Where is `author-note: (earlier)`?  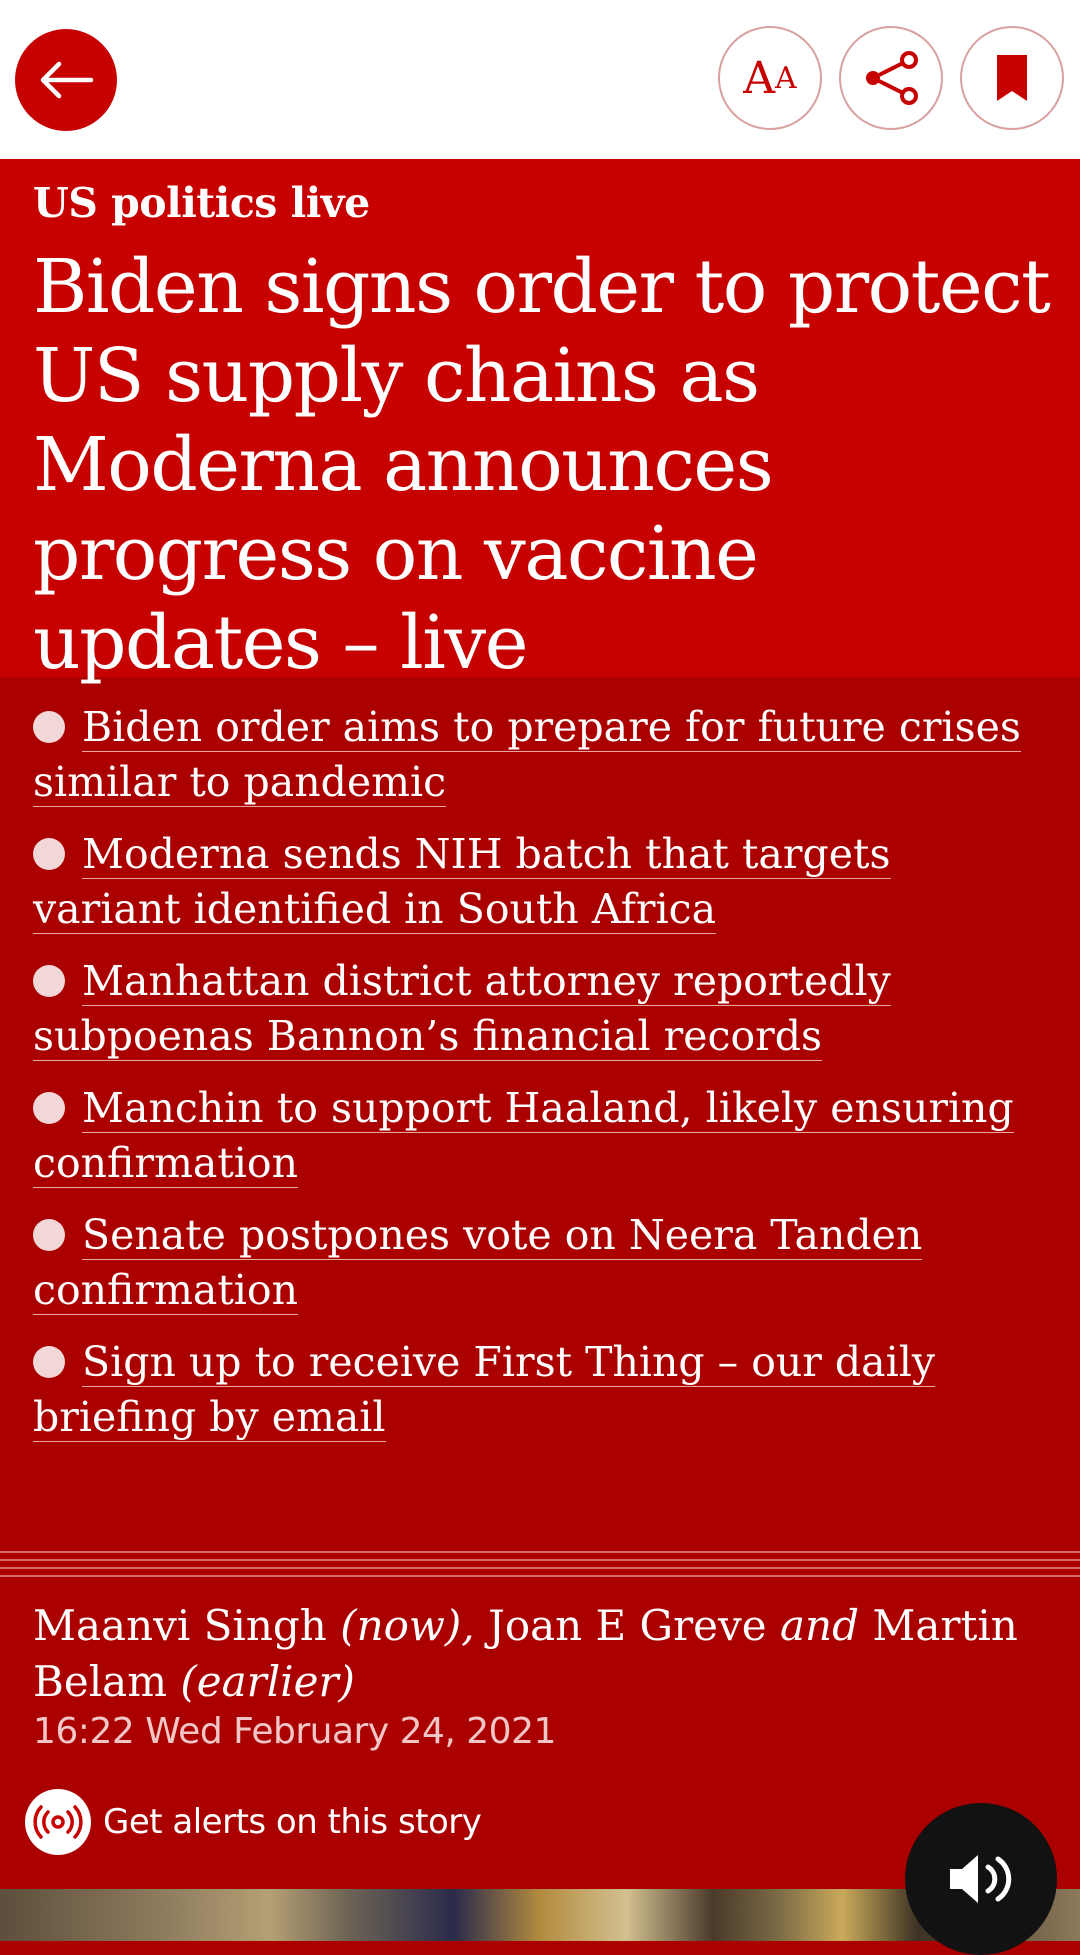 author-note: (earlier) is located at coordinates (267, 1681).